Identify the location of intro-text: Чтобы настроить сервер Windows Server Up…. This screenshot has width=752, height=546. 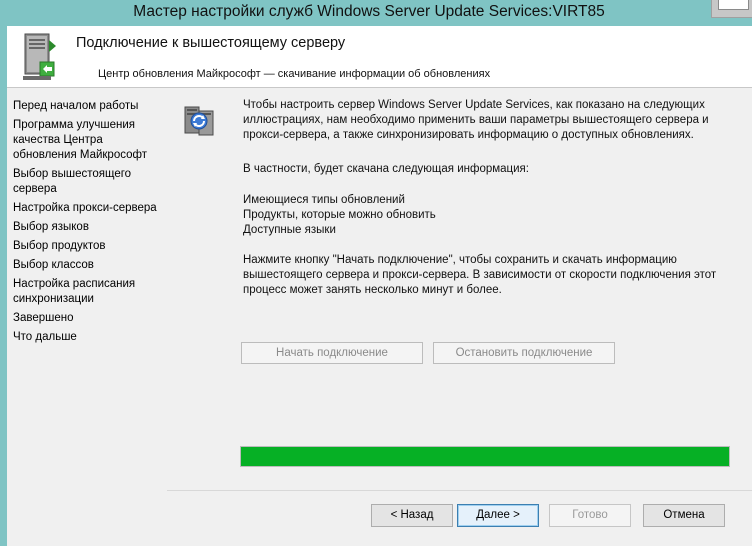
(476, 120).